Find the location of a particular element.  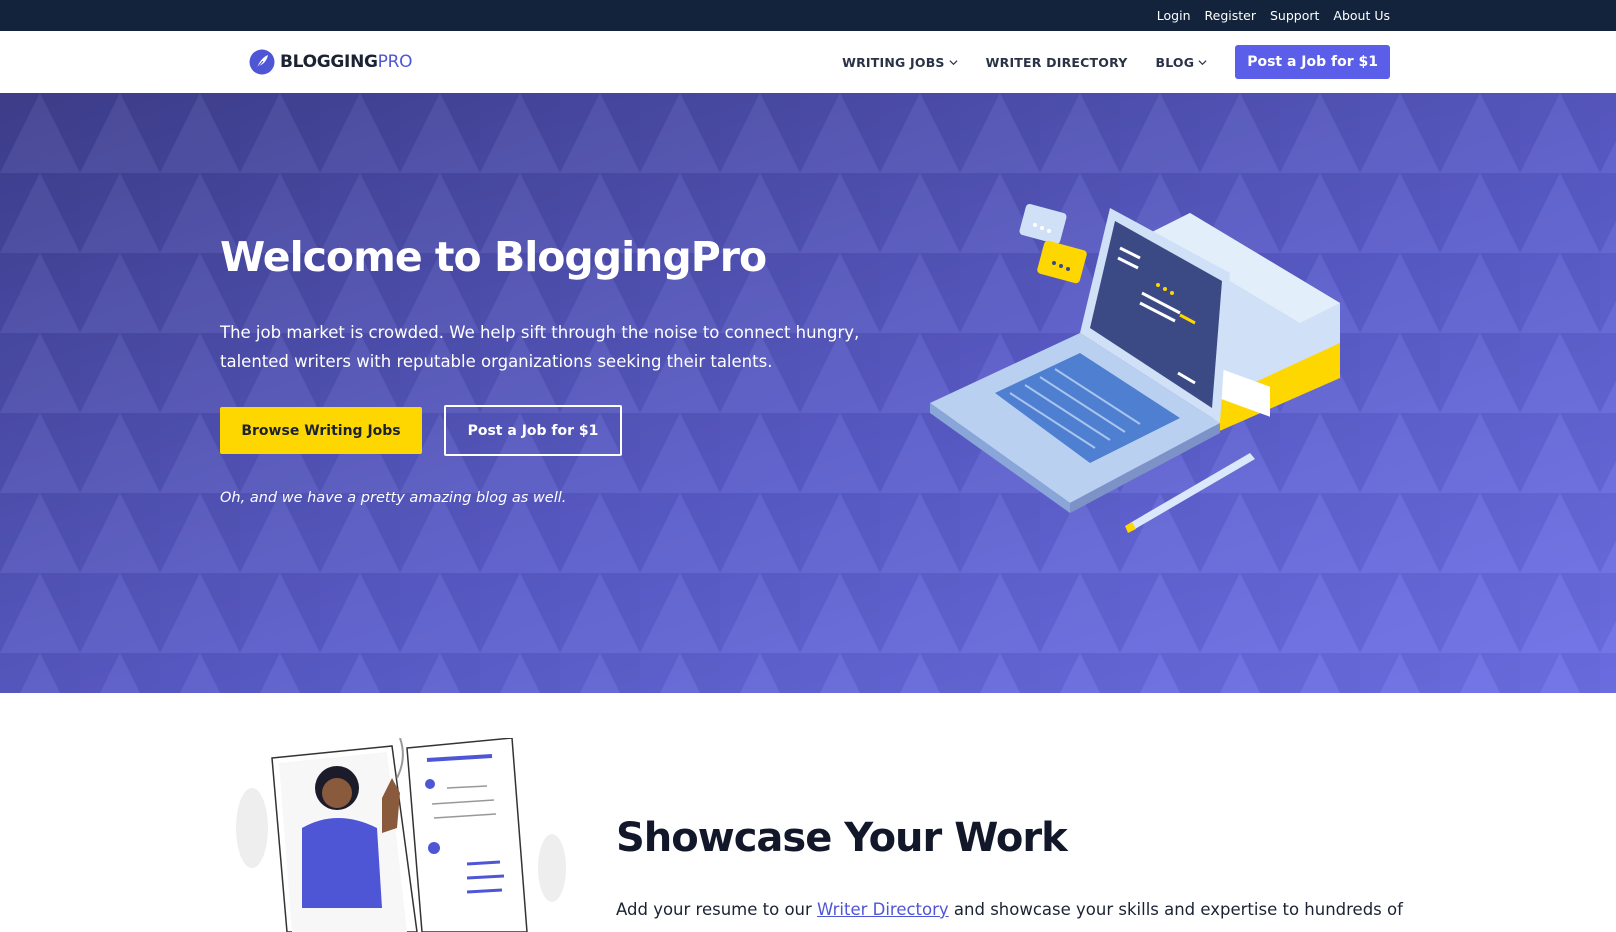

laptop-illustration is located at coordinates (1135, 368).